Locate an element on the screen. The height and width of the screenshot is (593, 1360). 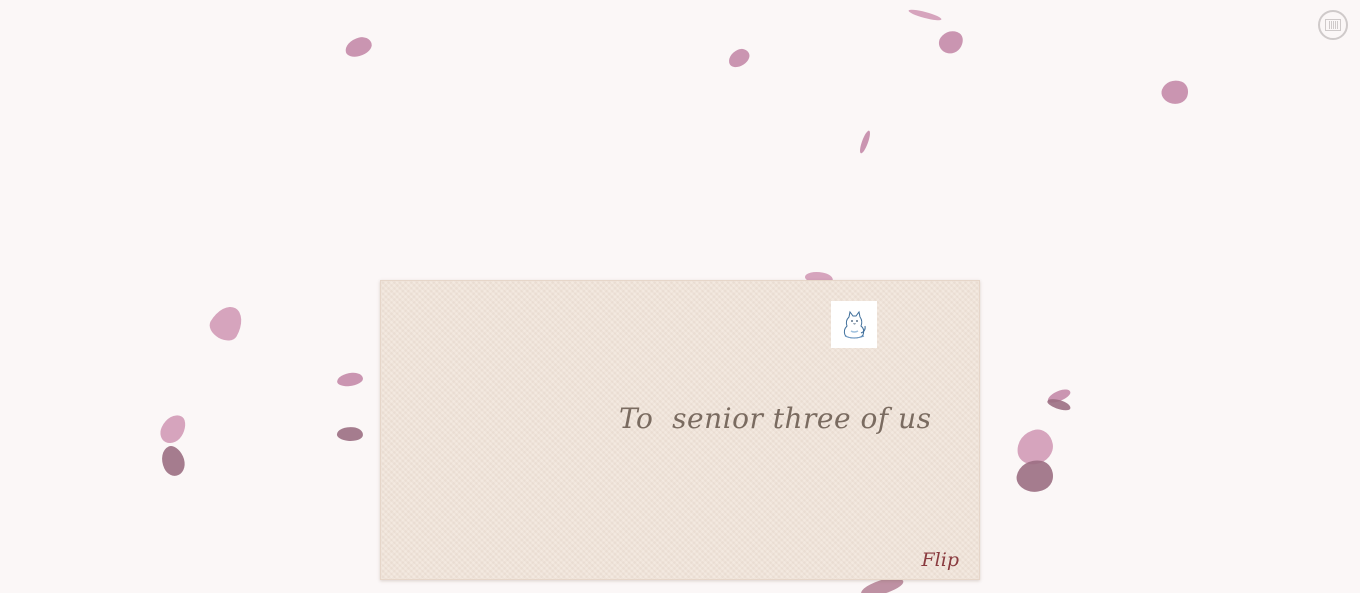
music-icon is located at coordinates (1333, 25).